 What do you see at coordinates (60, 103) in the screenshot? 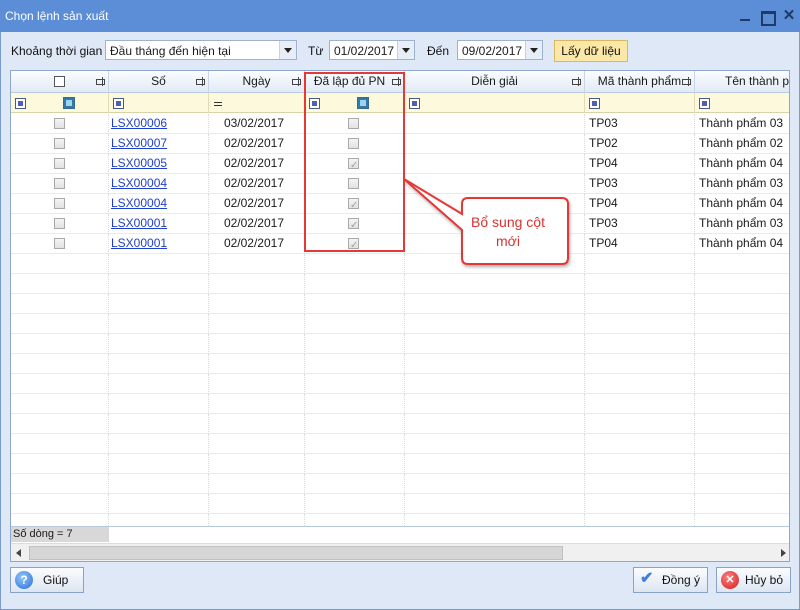
I see `filter-cell-select` at bounding box center [60, 103].